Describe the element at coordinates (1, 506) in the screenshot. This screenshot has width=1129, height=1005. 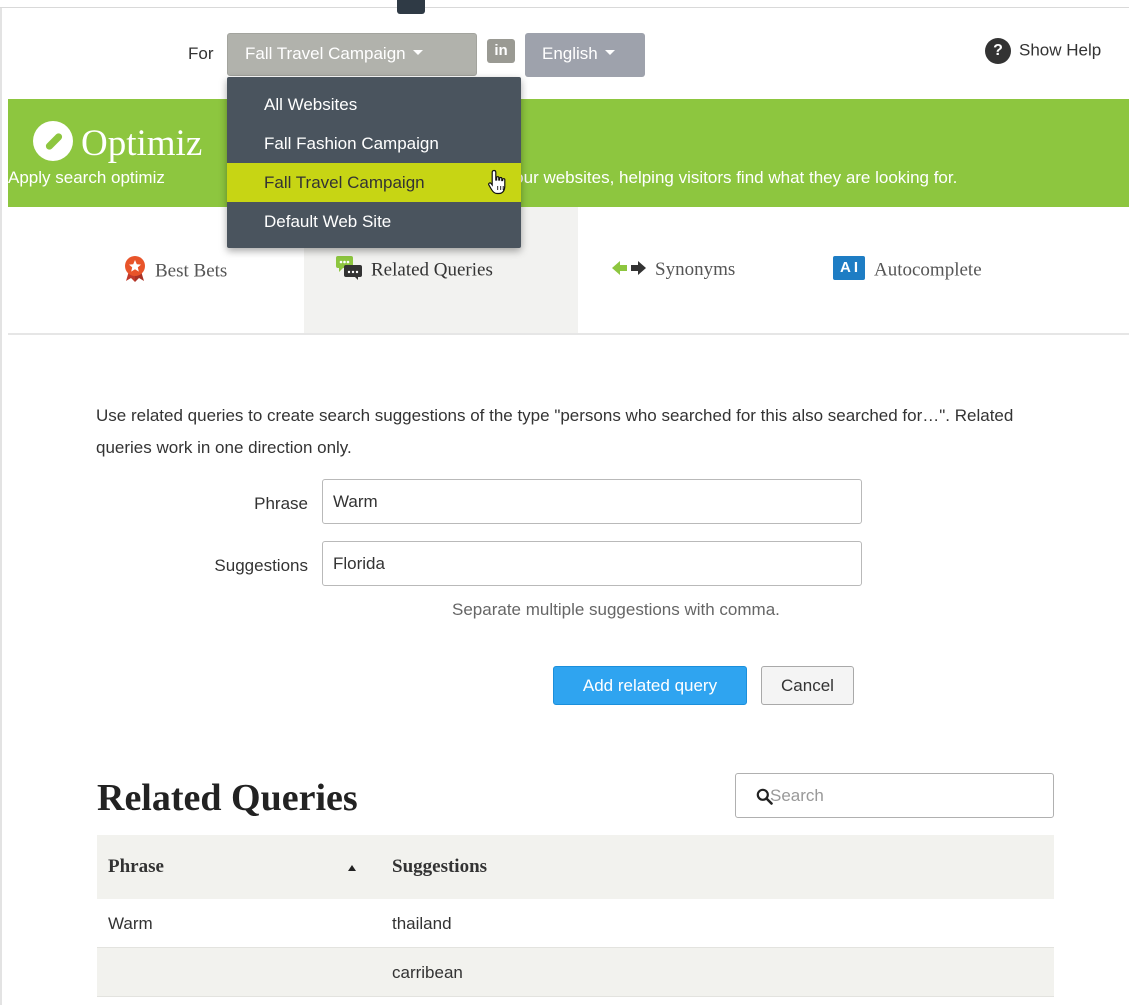
I see `window-left-edge` at that location.